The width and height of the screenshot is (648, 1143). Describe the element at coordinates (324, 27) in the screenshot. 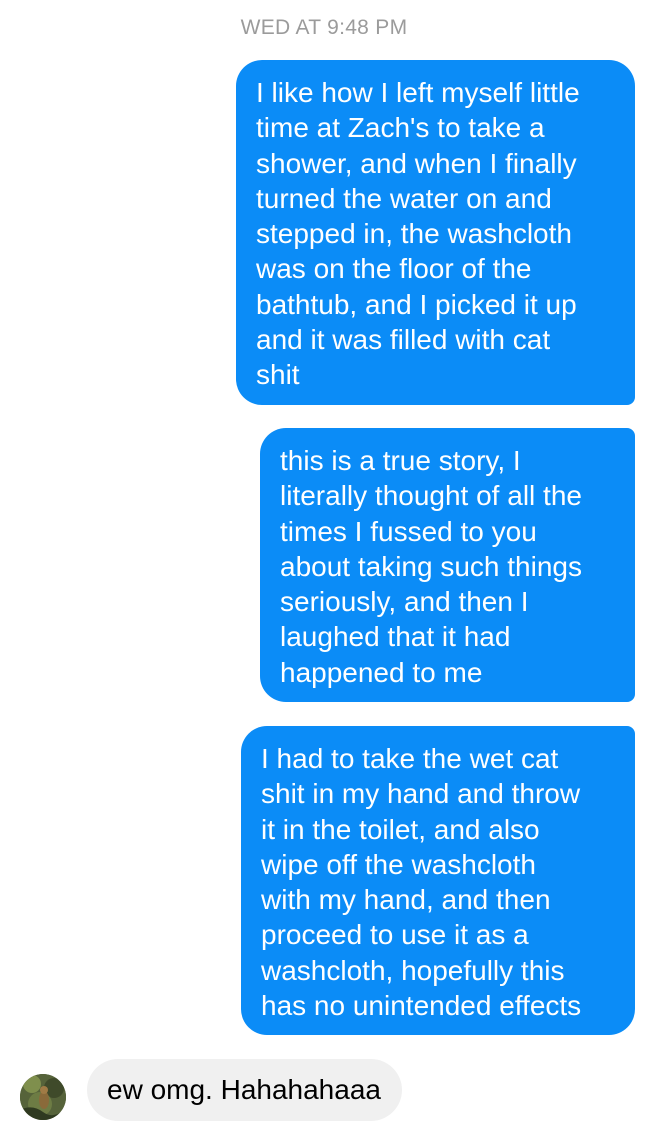

I see `message-timestamp: WED AT 9:48 PM` at that location.